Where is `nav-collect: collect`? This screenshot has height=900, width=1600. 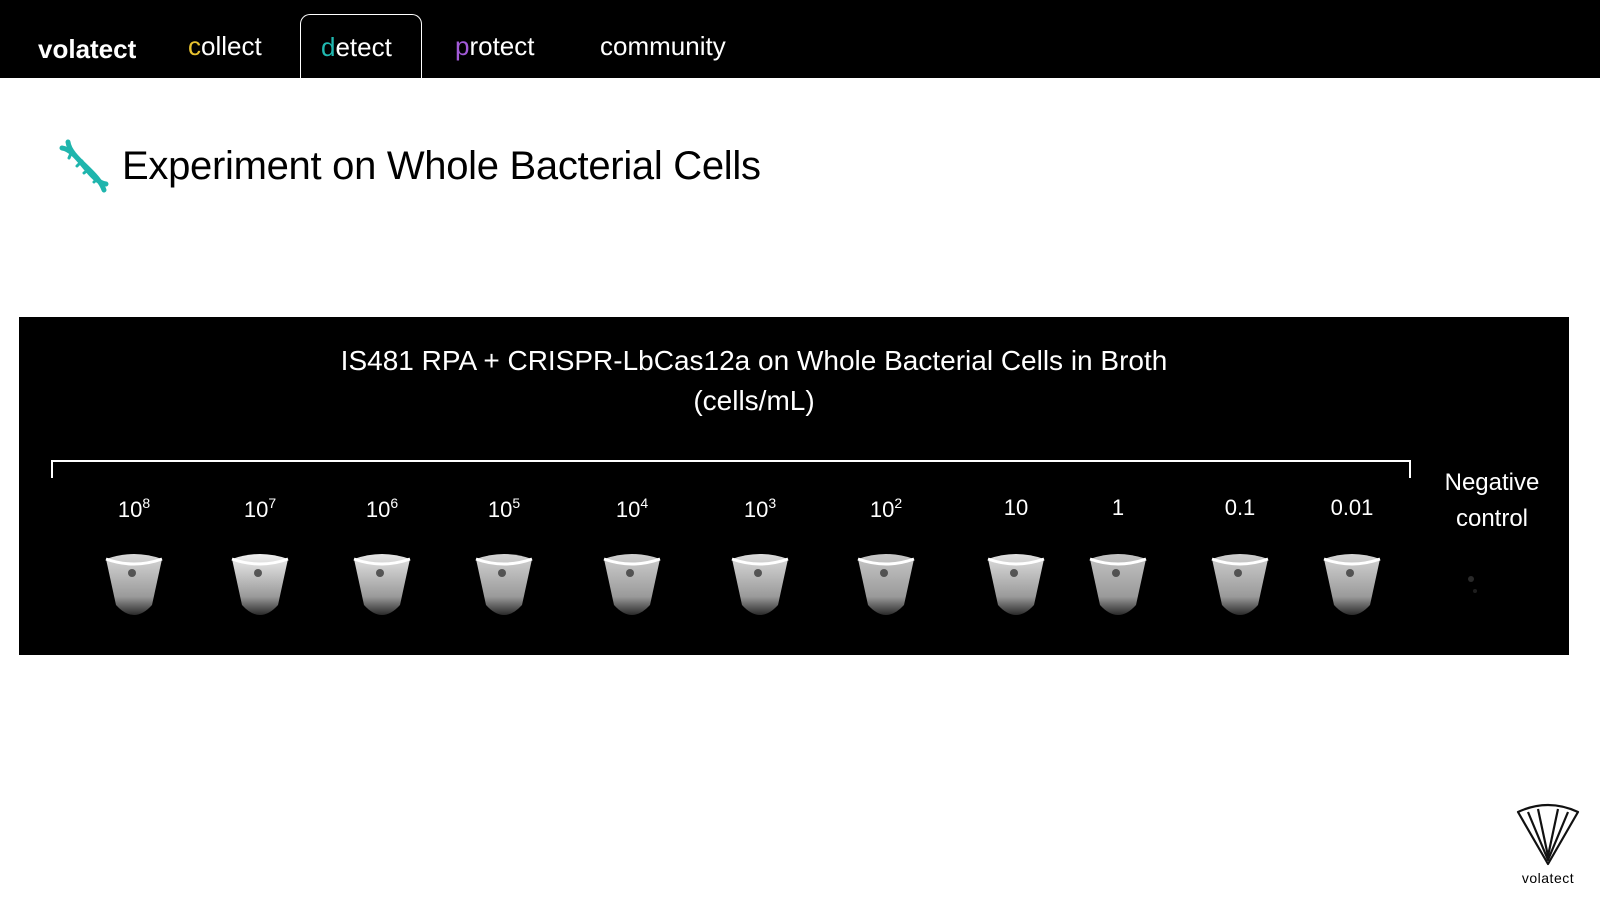
nav-collect: collect is located at coordinates (225, 46).